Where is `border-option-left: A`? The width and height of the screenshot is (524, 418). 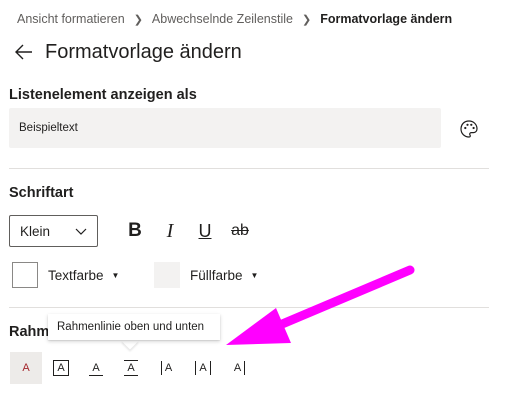 border-option-left: A is located at coordinates (168, 368).